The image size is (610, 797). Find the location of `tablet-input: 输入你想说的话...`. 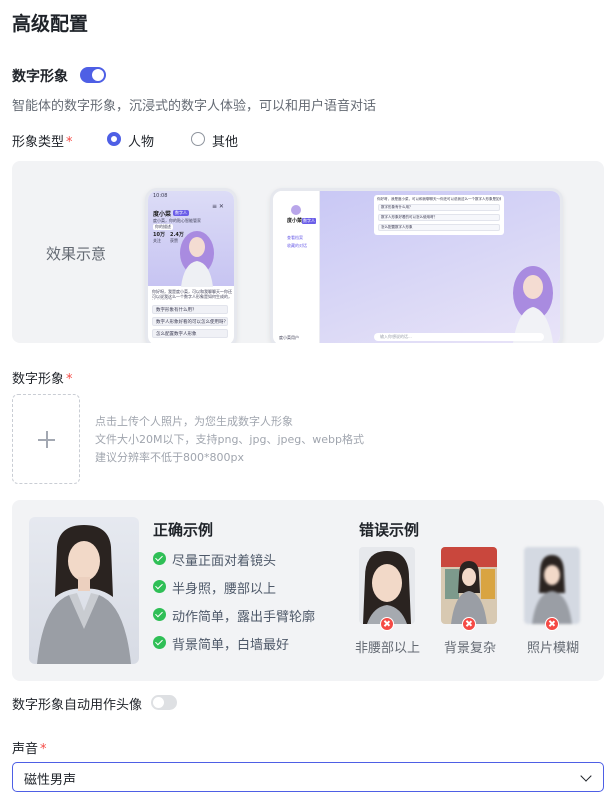

tablet-input: 输入你想说的话... is located at coordinates (459, 337).